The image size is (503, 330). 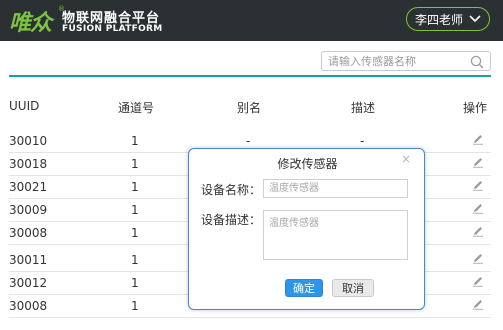 I want to click on header-divider, so click(x=250, y=76).